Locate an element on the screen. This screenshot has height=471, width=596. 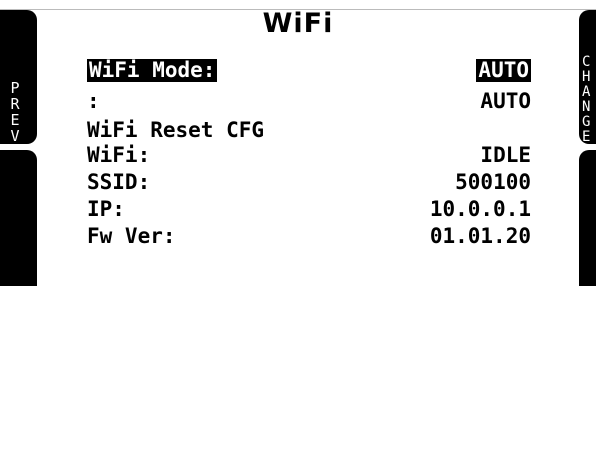
fw-version-row: Fw Ver: 01.01.20 is located at coordinates (309, 237).